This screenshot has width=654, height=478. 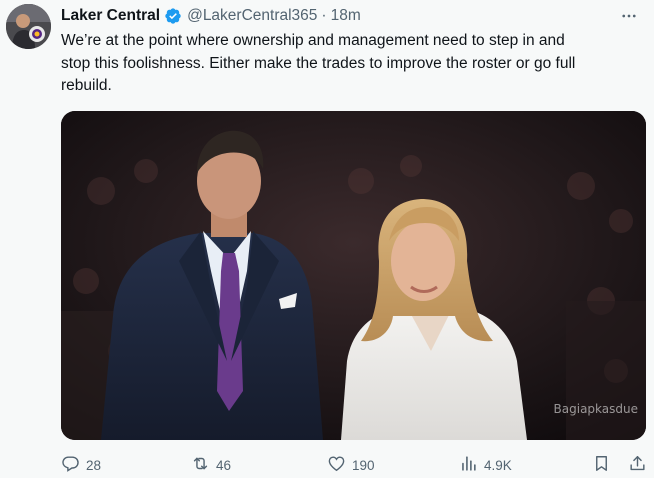 I want to click on views-chart-icon, so click(x=471, y=465).